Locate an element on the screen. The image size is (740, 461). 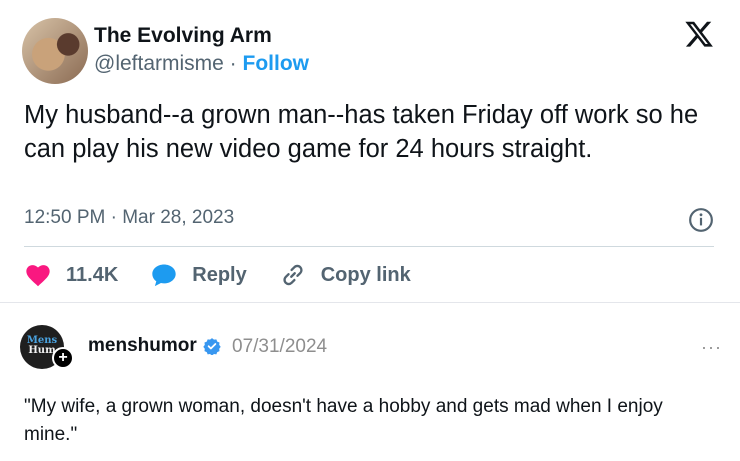
reply-button: Reply is located at coordinates (198, 275).